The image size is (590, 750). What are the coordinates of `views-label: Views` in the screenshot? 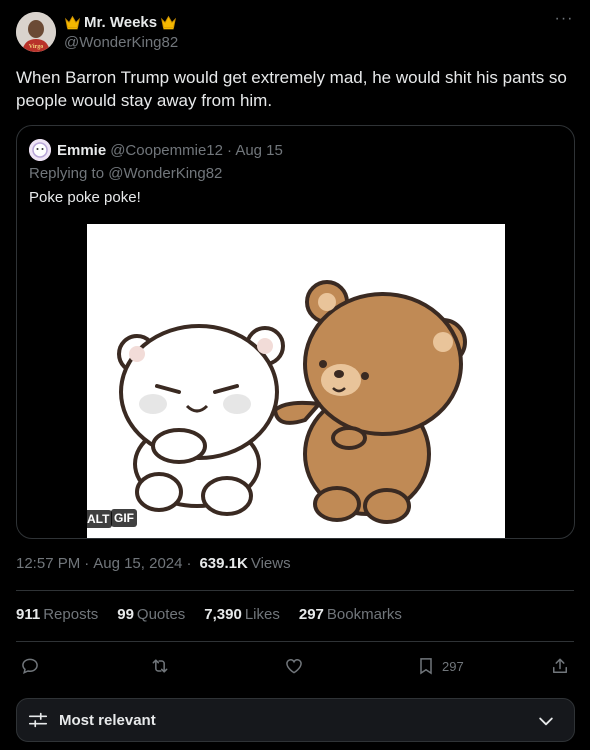 It's located at (270, 563).